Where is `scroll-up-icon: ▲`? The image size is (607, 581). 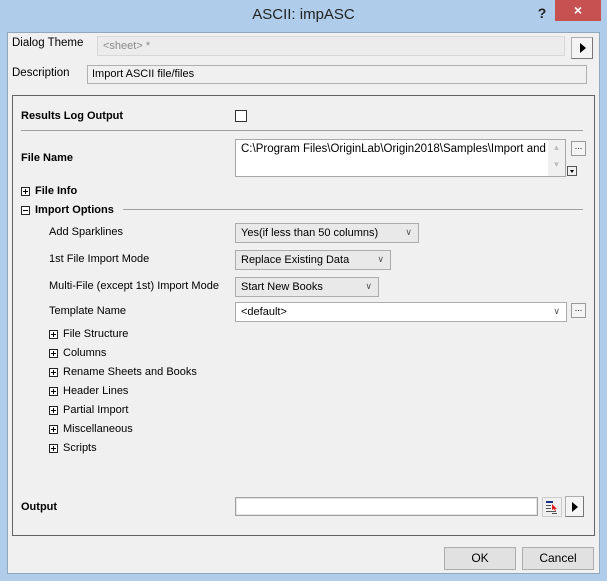 scroll-up-icon: ▲ is located at coordinates (556, 147).